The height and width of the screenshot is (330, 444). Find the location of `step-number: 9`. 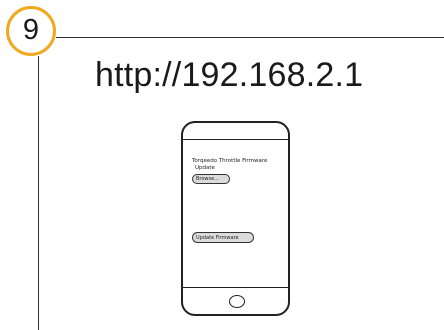

step-number: 9 is located at coordinates (31, 30).